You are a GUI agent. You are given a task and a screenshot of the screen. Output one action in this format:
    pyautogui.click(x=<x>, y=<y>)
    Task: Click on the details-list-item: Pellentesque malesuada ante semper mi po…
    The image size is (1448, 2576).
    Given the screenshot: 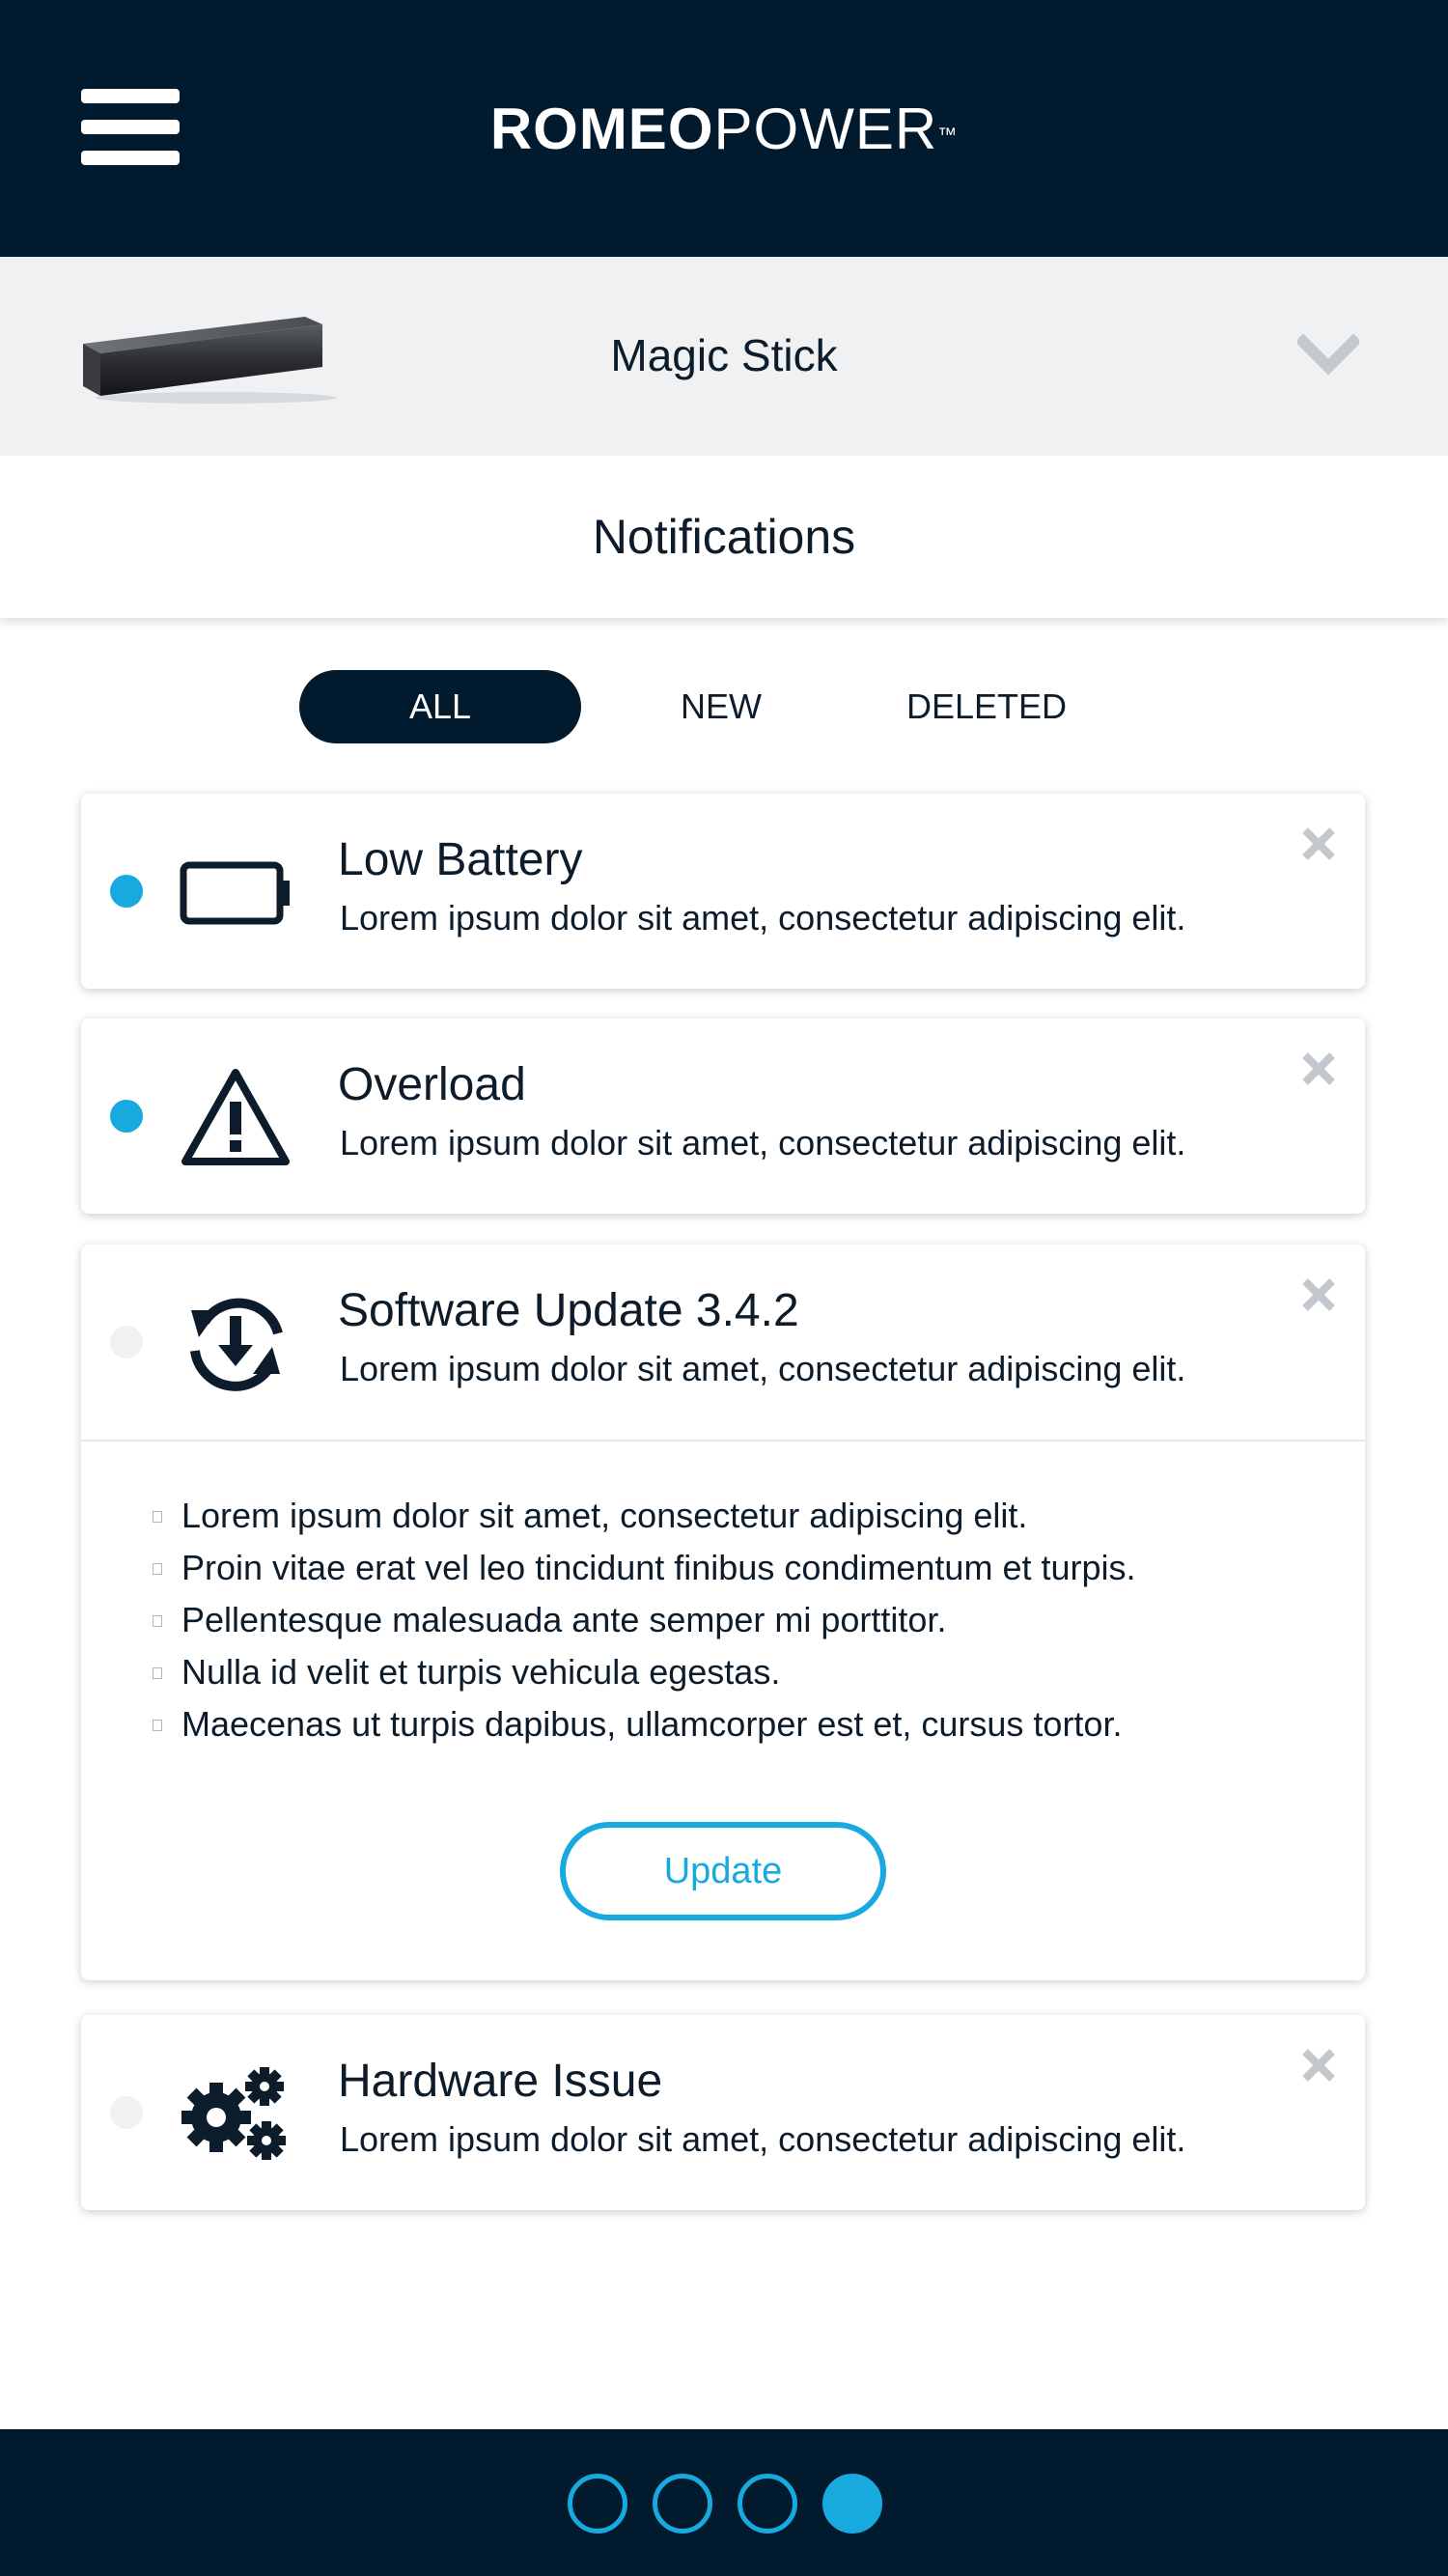 What is the action you would take?
    pyautogui.click(x=643, y=1620)
    